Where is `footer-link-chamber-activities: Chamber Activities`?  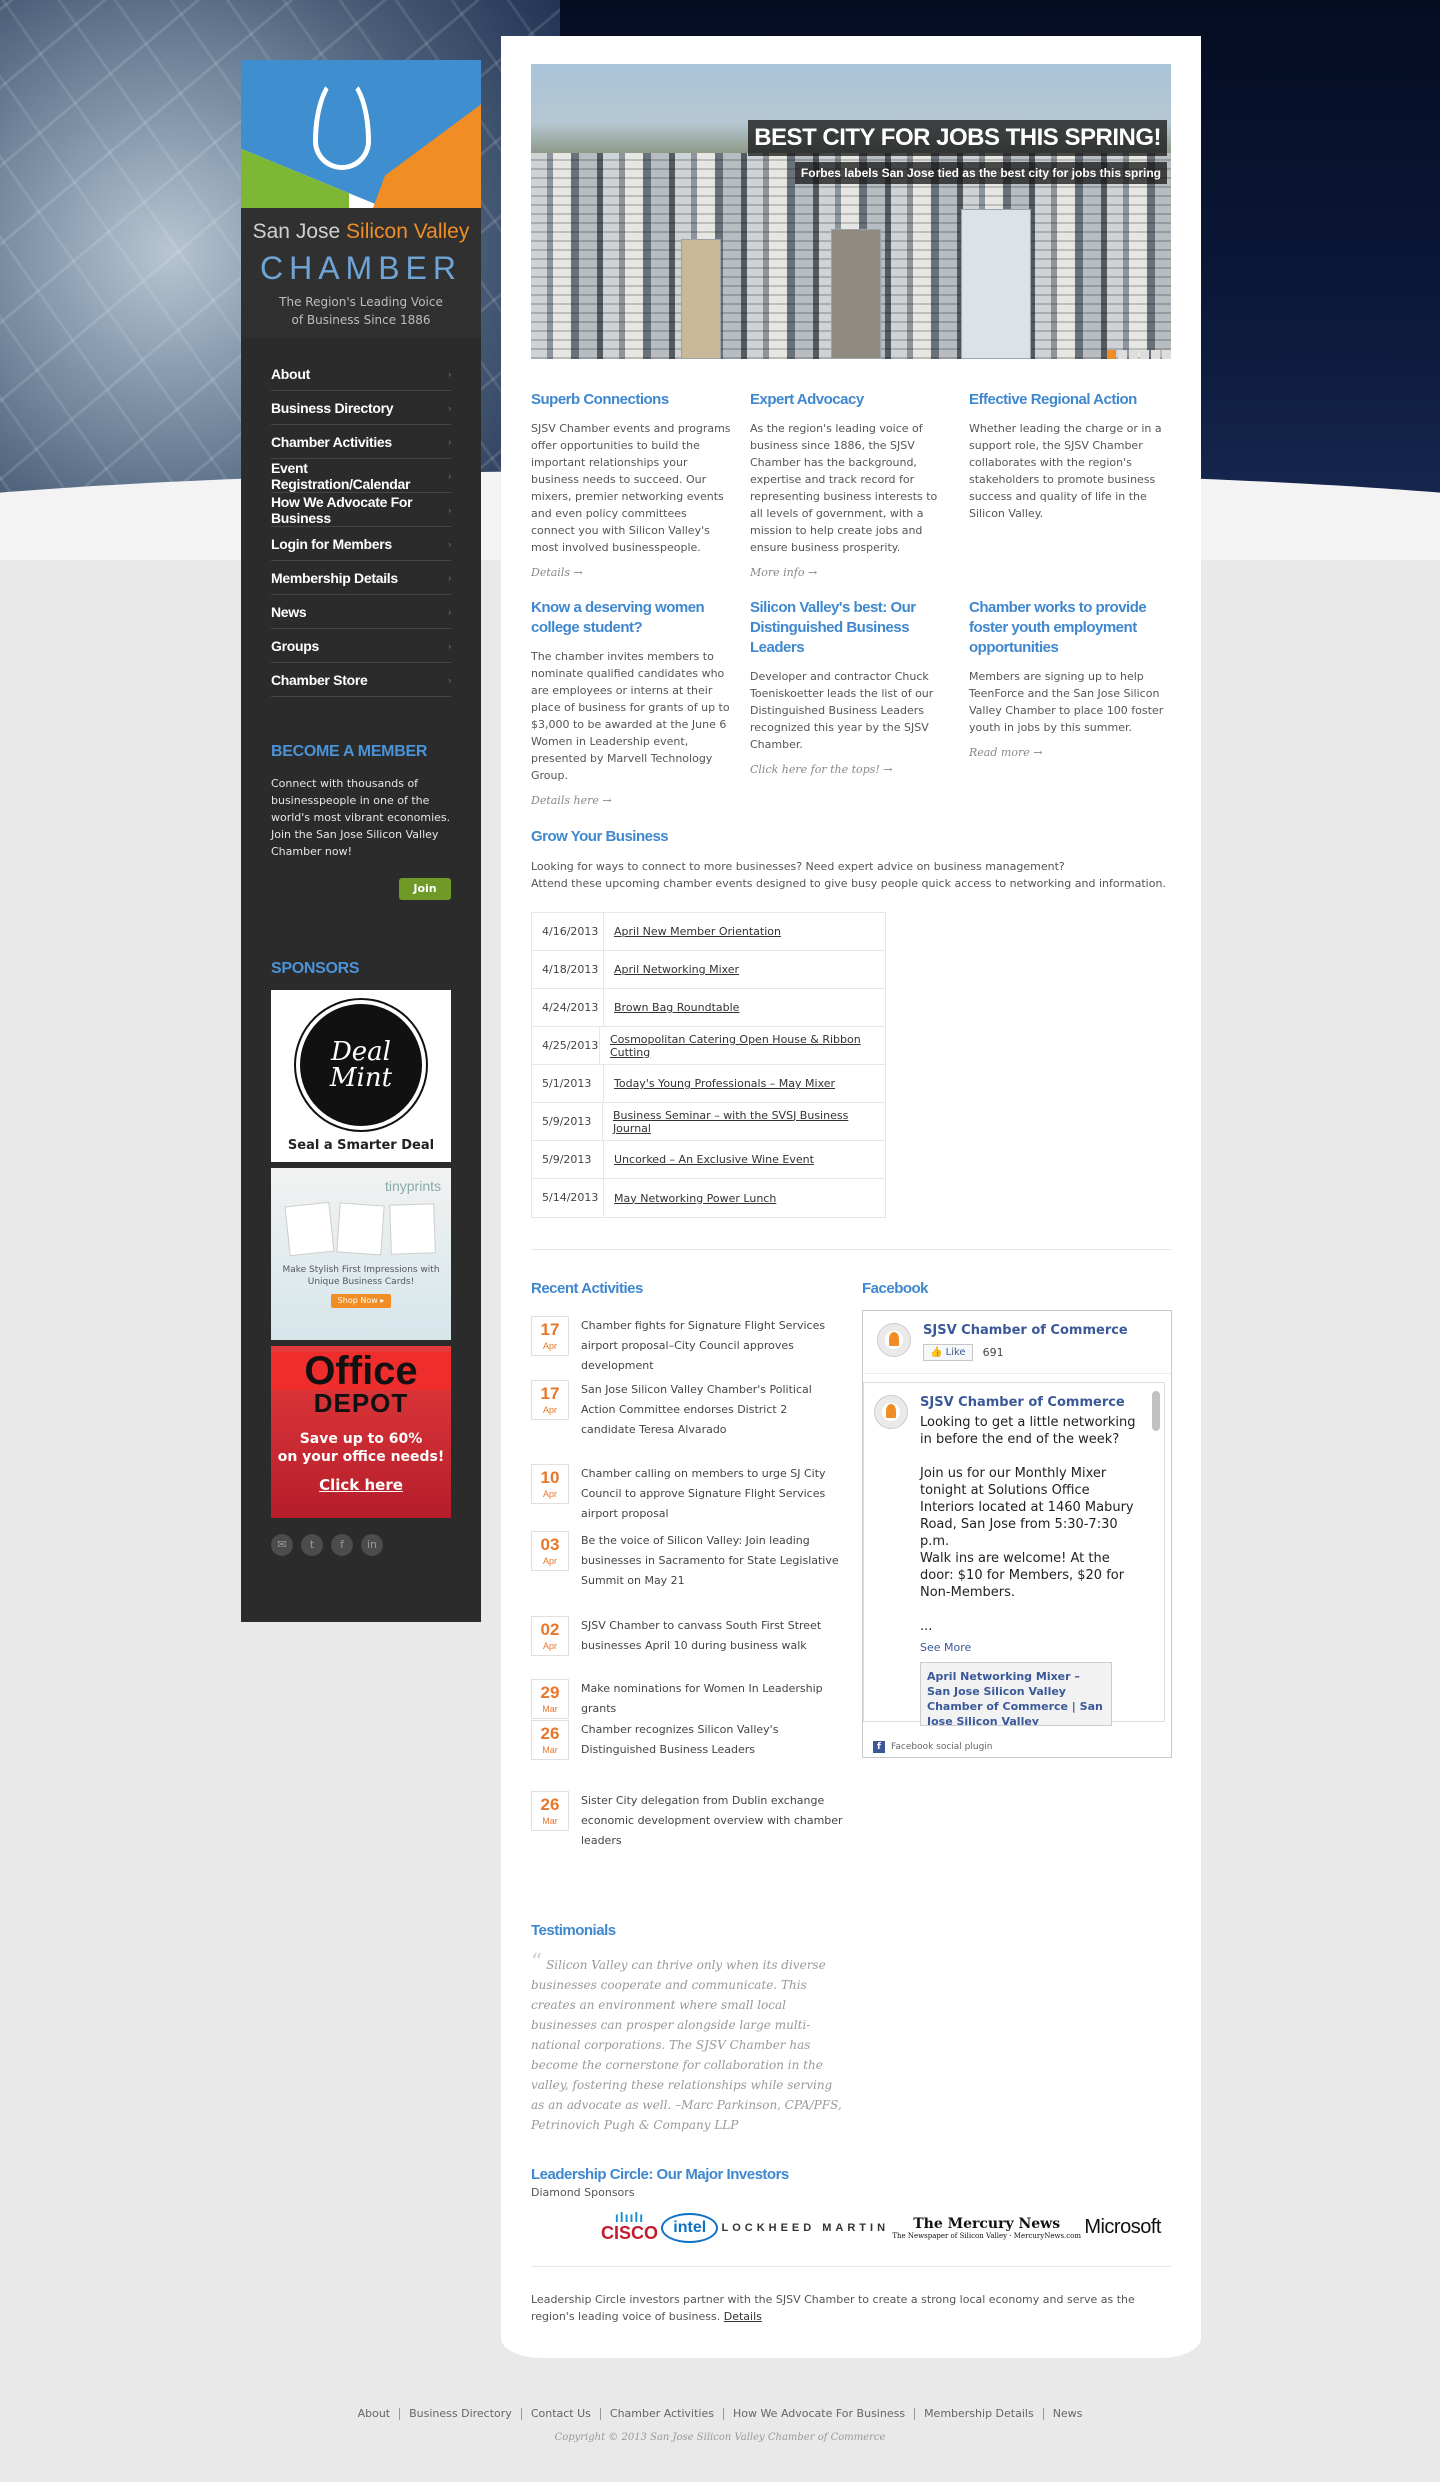
footer-link-chamber-activities: Chamber Activities is located at coordinates (661, 2414).